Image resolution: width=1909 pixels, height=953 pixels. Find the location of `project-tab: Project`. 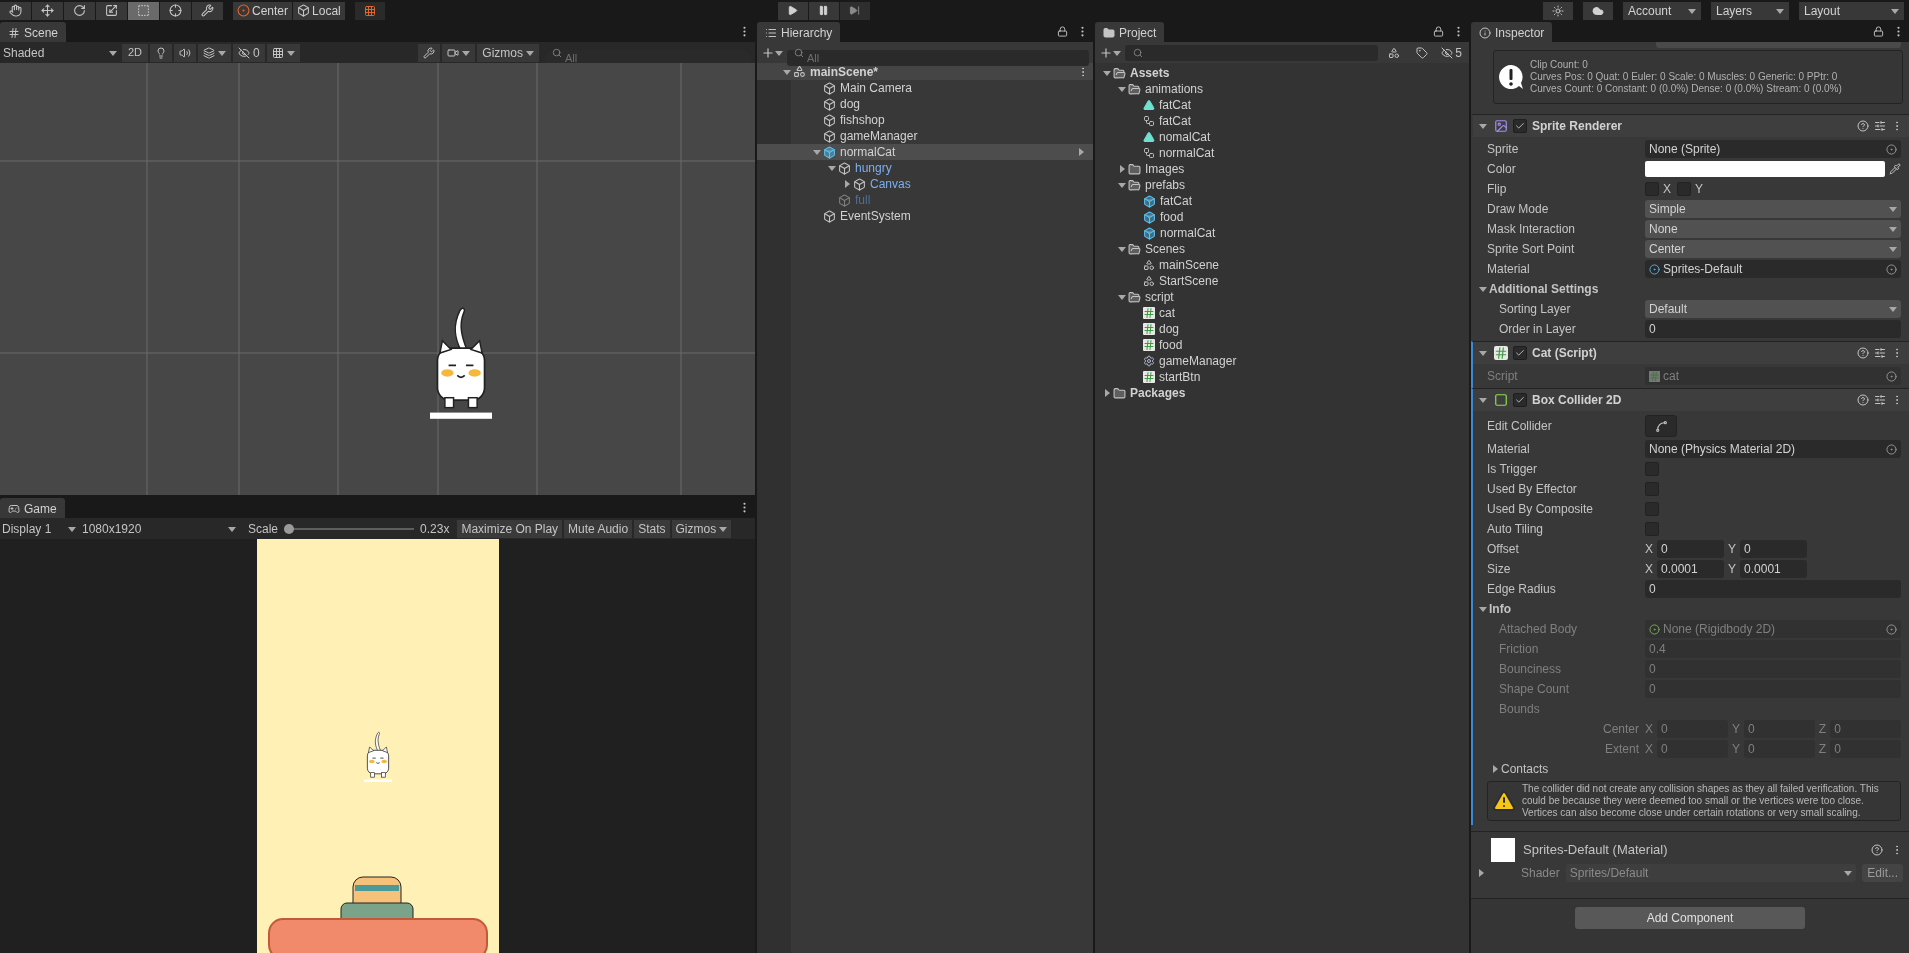

project-tab: Project is located at coordinates (1130, 32).